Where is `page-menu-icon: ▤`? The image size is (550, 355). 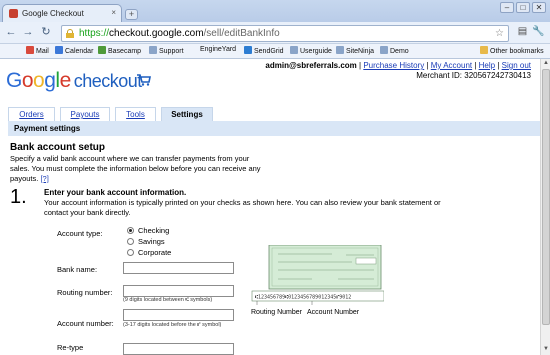
page-menu-icon: ▤ is located at coordinates (522, 32).